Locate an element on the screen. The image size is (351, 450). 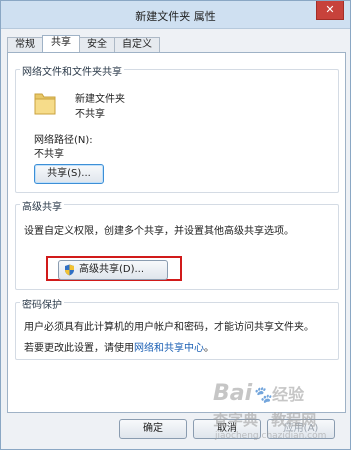
network-path-label: 网络路径(N): is located at coordinates (63, 140).